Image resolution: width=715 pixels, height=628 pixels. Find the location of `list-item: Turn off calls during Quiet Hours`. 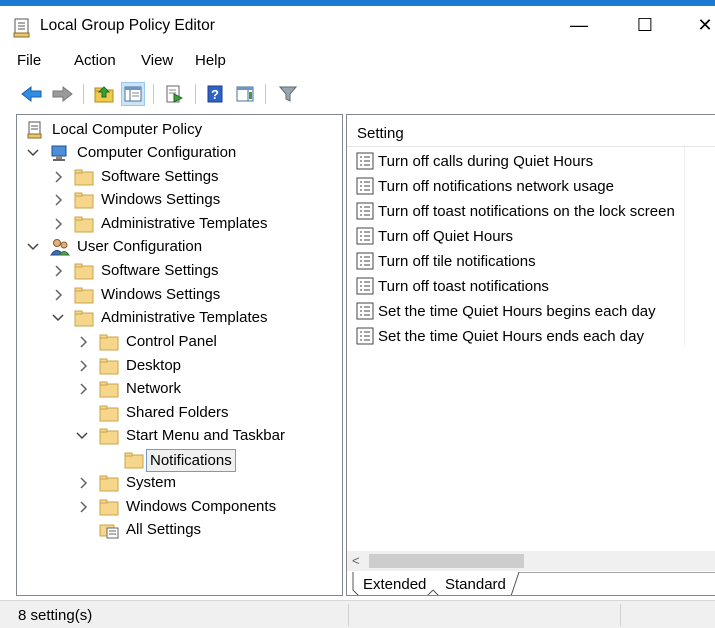

list-item: Turn off calls during Quiet Hours is located at coordinates (474, 161).